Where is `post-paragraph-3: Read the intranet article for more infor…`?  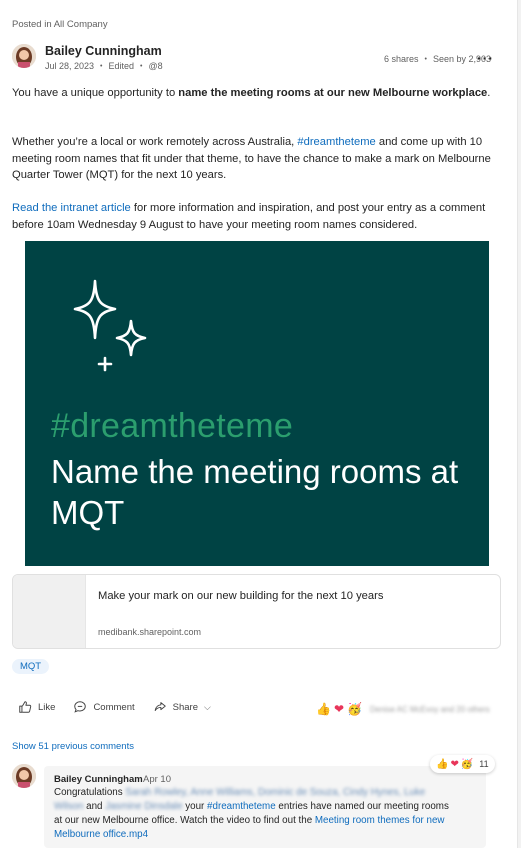
post-paragraph-3: Read the intranet article for more infor… is located at coordinates (259, 216).